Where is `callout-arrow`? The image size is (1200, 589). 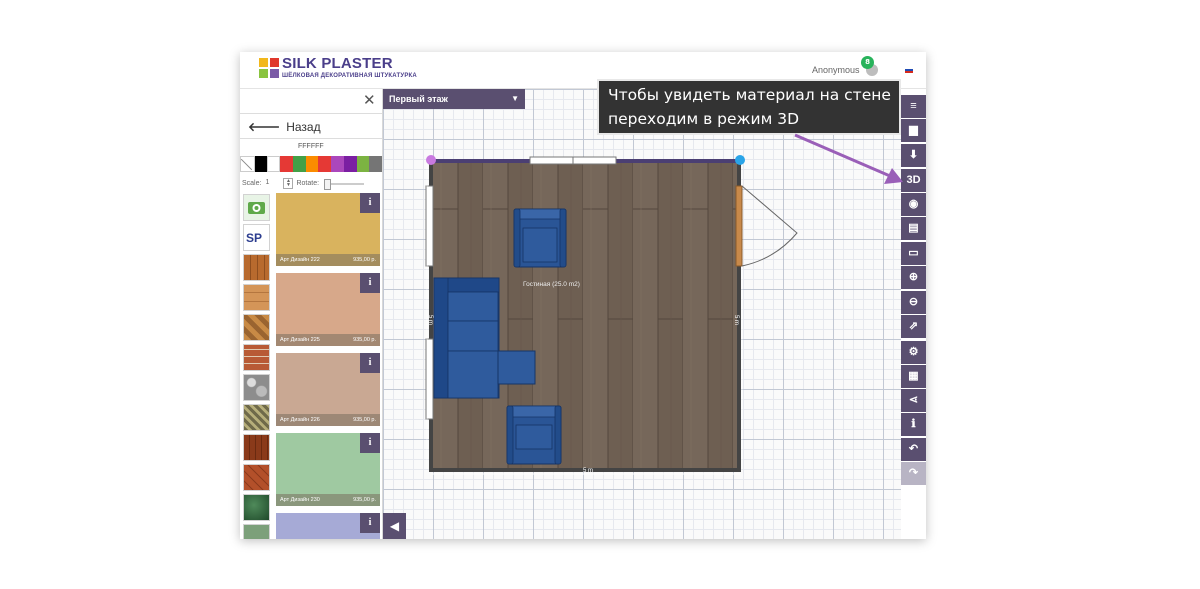
callout-arrow is located at coordinates (848, 158).